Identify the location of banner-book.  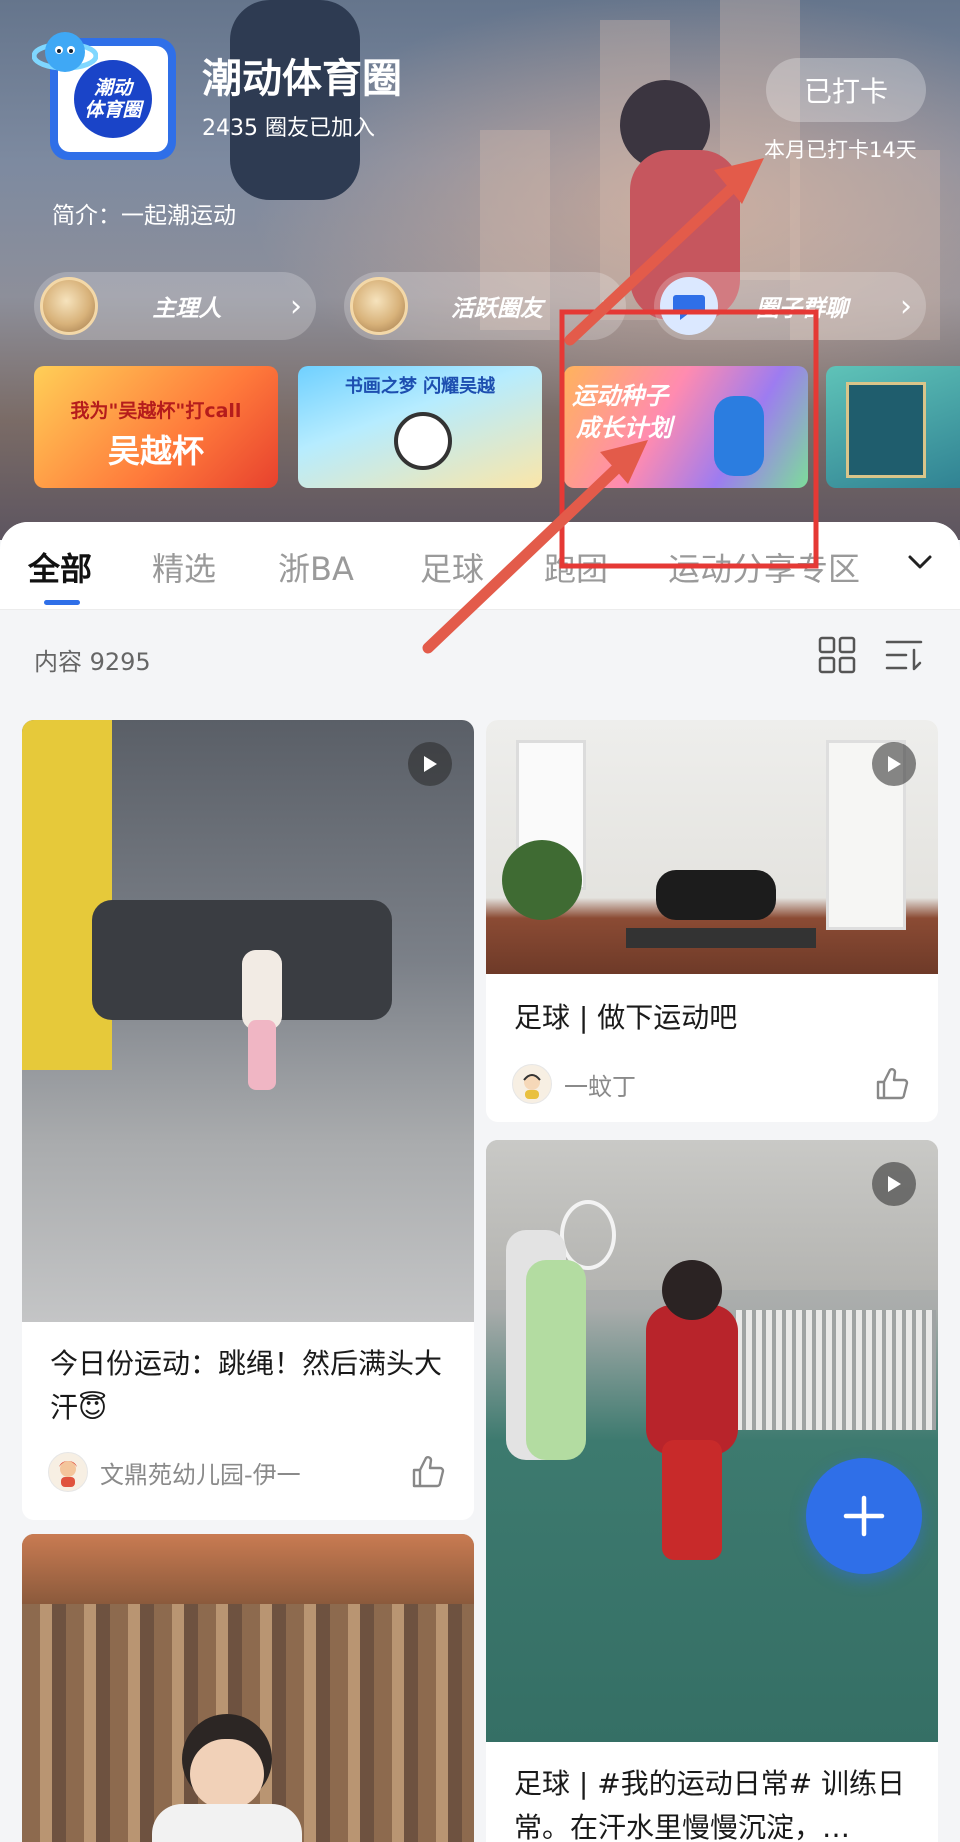
(893, 427).